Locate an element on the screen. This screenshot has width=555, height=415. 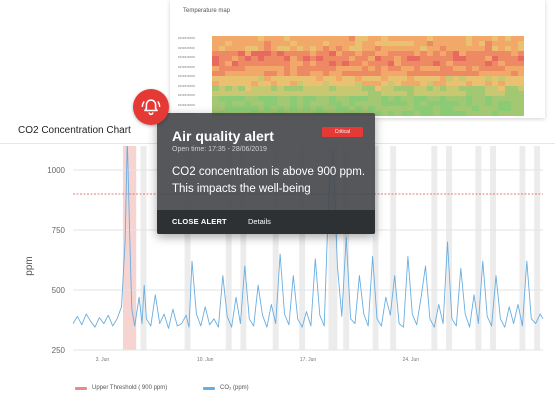
y-tick-label: 250 is located at coordinates (59, 350).